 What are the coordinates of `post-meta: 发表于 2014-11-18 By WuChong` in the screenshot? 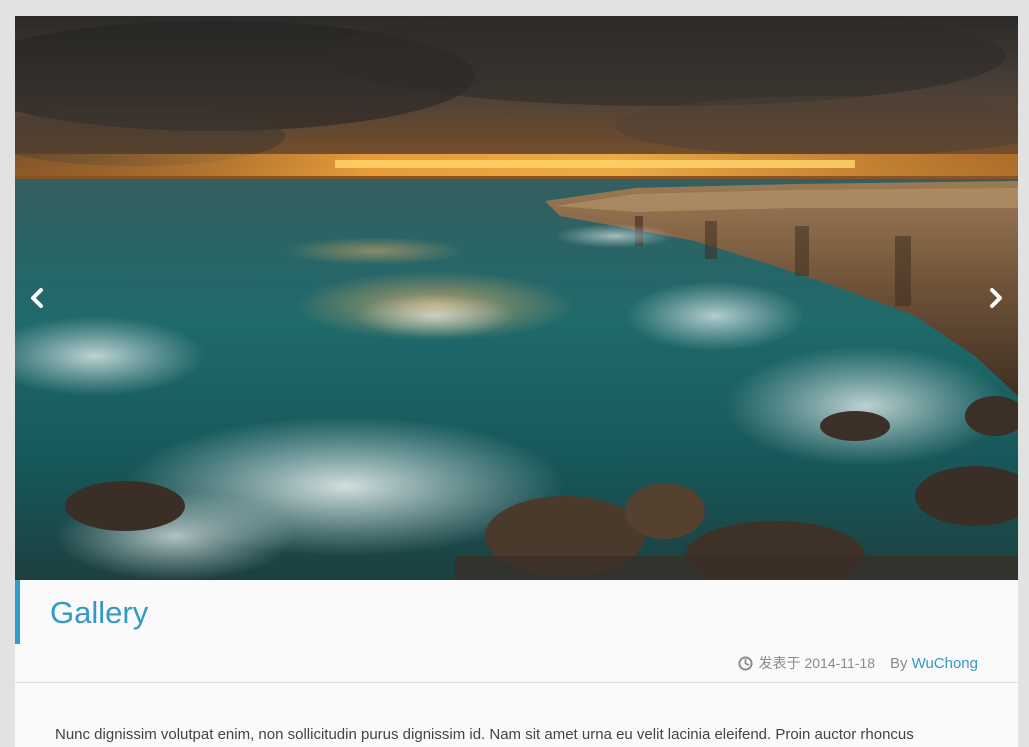 It's located at (858, 663).